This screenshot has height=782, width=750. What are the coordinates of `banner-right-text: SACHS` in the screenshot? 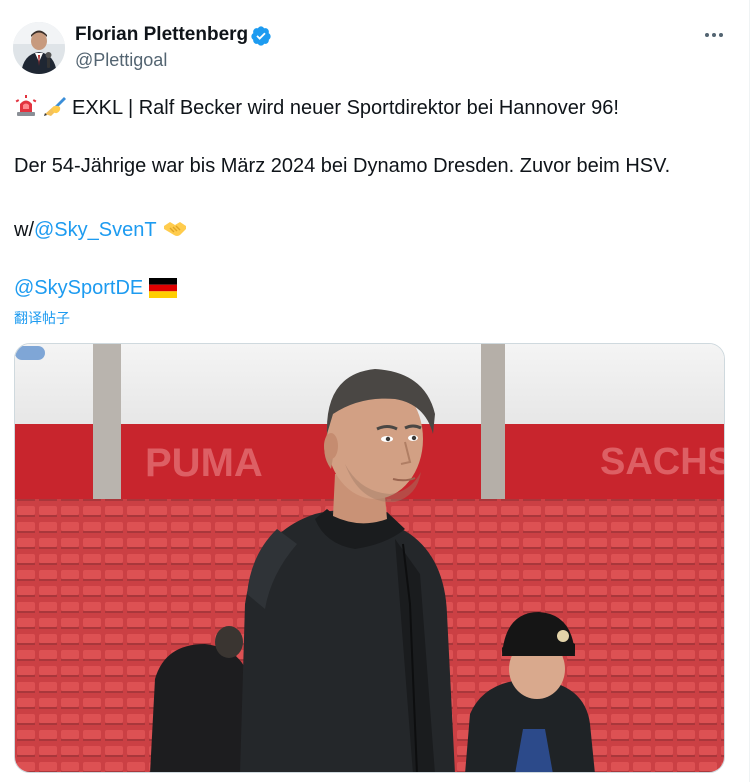 It's located at (662, 462).